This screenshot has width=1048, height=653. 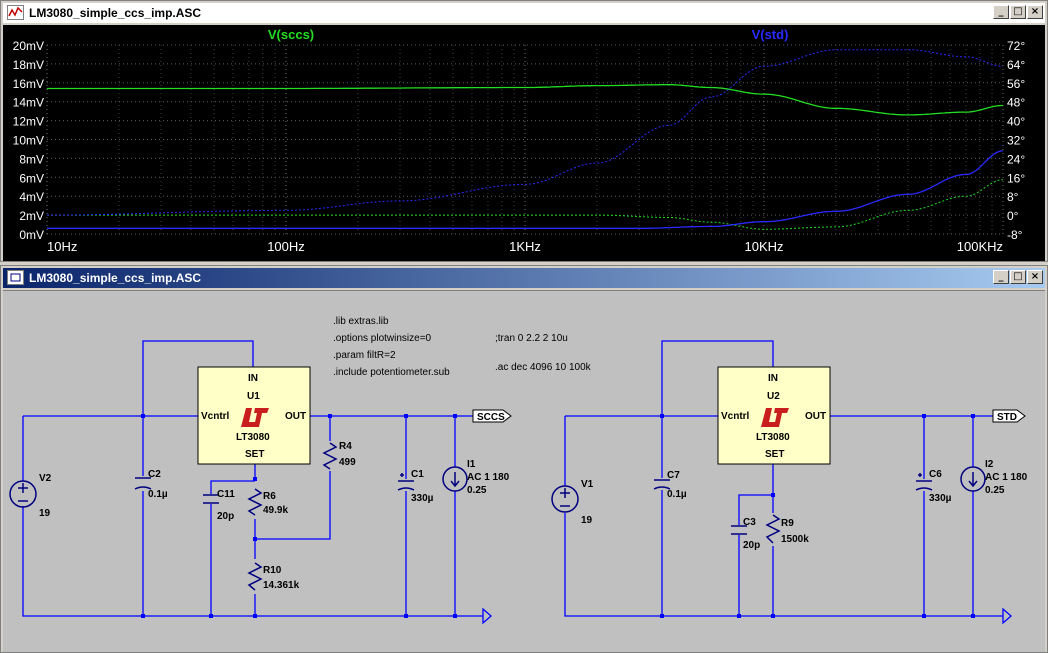 I want to click on x-tick-label: 1KHz, so click(x=525, y=246).